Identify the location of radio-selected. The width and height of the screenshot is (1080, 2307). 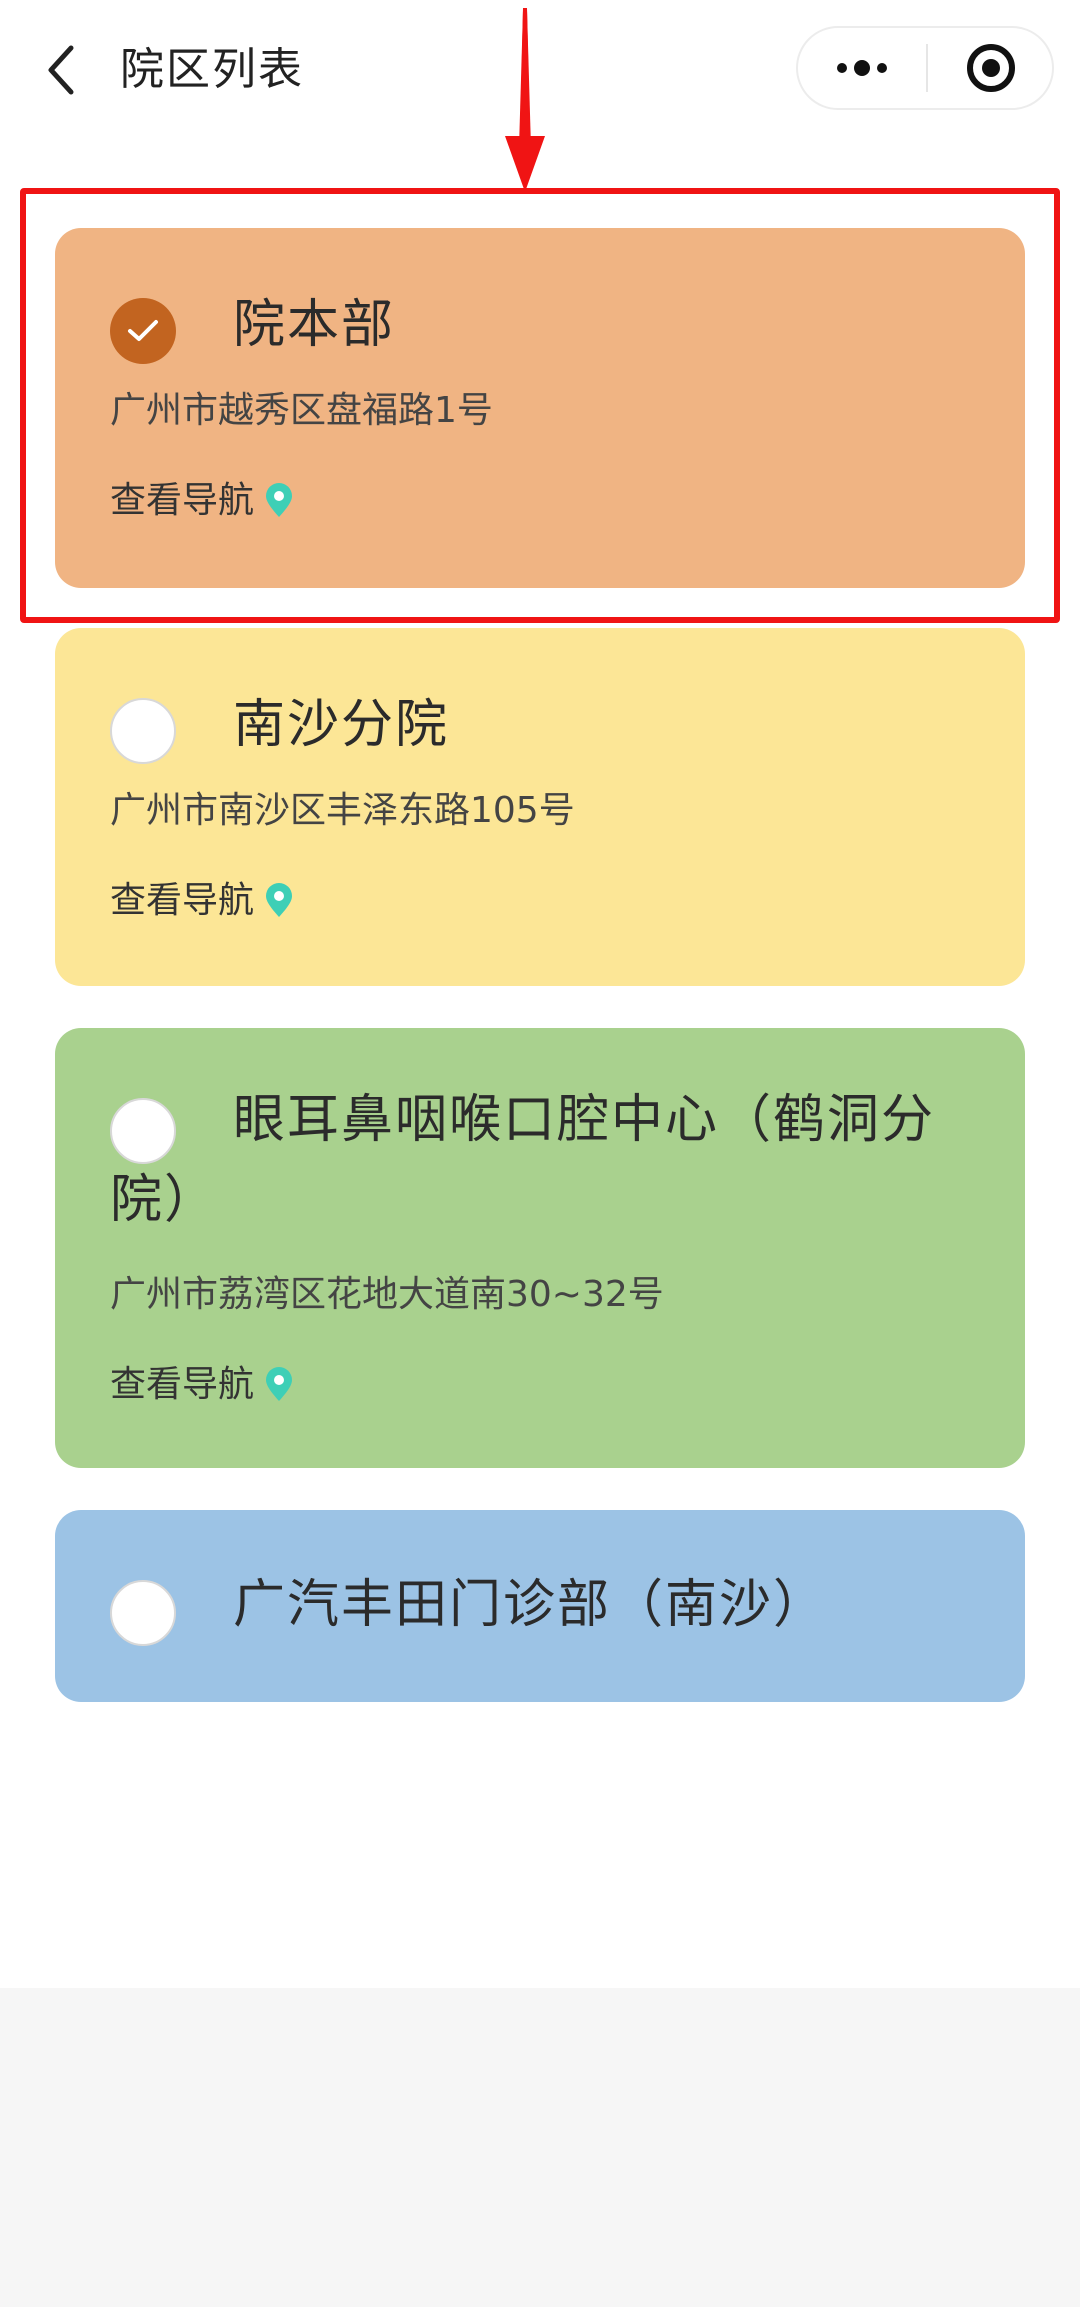
(143, 331).